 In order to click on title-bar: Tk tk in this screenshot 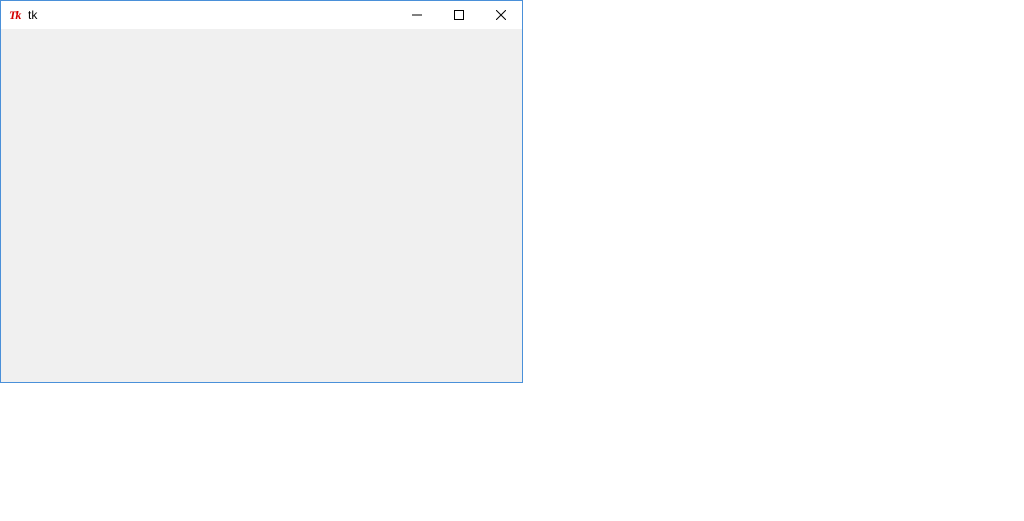, I will do `click(261, 15)`.